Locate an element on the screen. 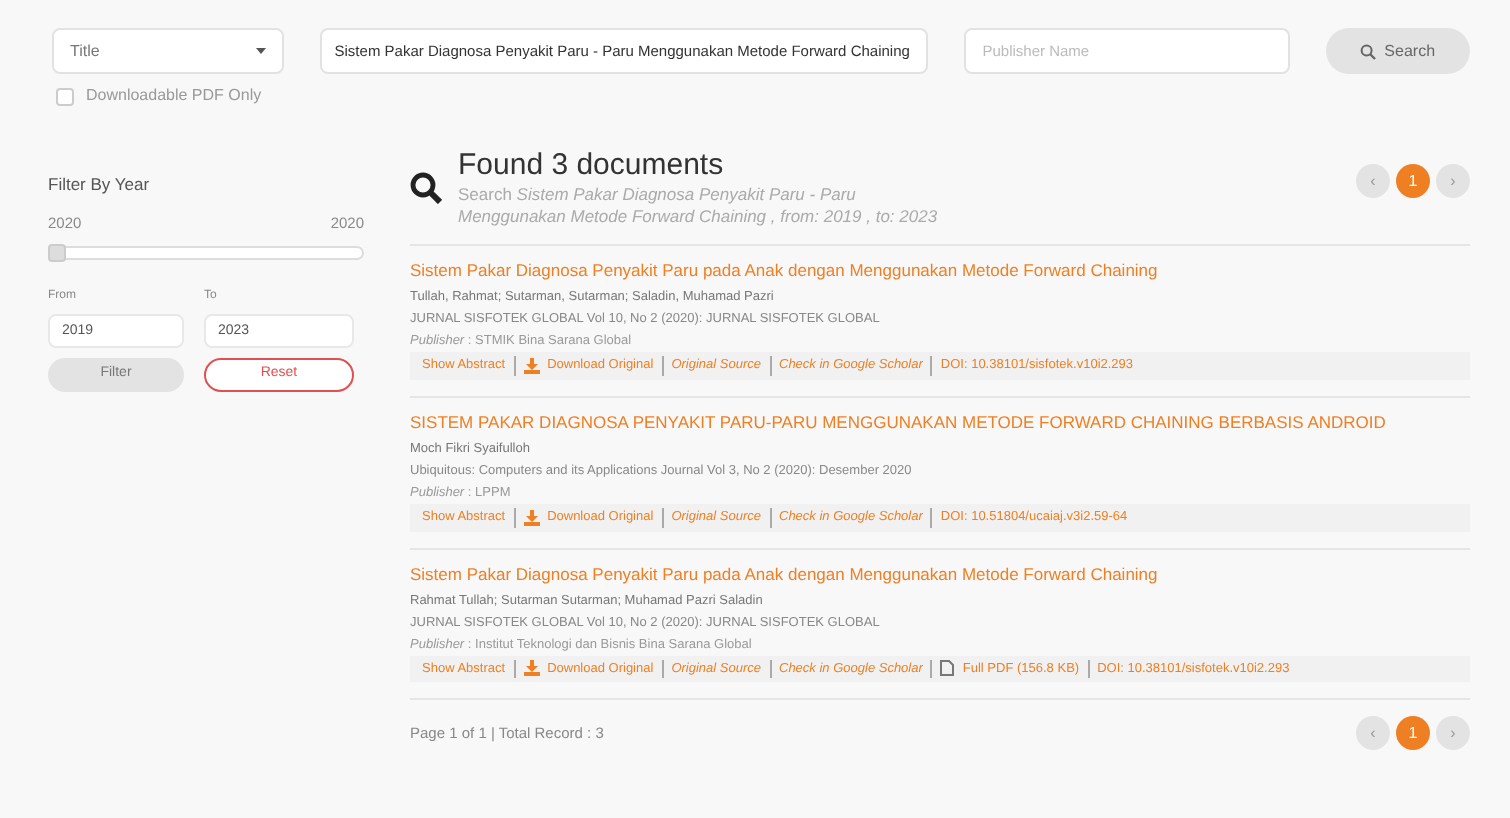  checkbox is located at coordinates (65, 96).